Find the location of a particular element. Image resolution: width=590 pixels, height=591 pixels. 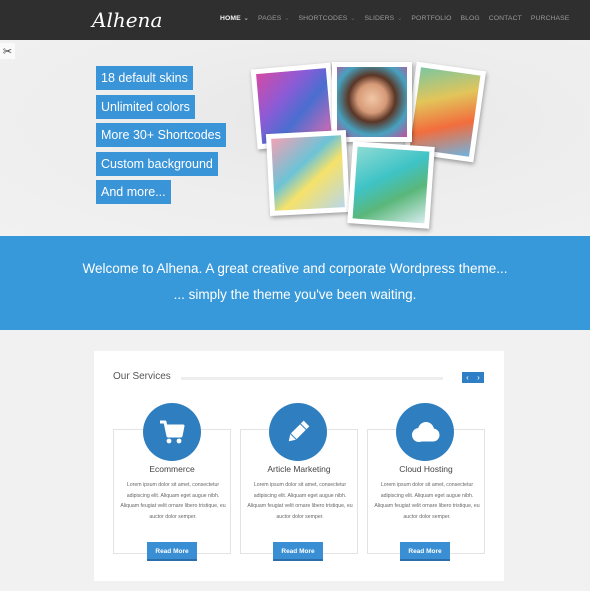

nav-item-sliders: SLIDERS ⌄ is located at coordinates (383, 18).